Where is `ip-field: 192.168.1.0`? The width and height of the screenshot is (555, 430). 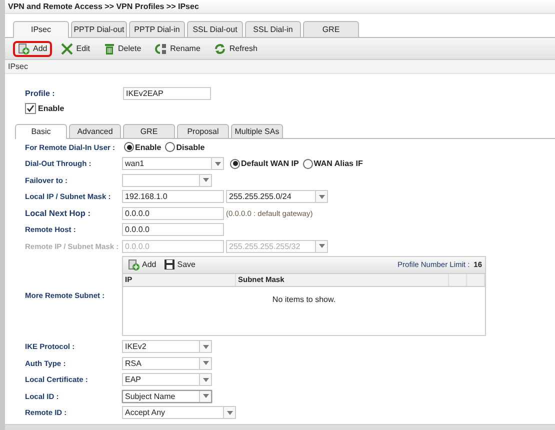 ip-field: 192.168.1.0 is located at coordinates (173, 197).